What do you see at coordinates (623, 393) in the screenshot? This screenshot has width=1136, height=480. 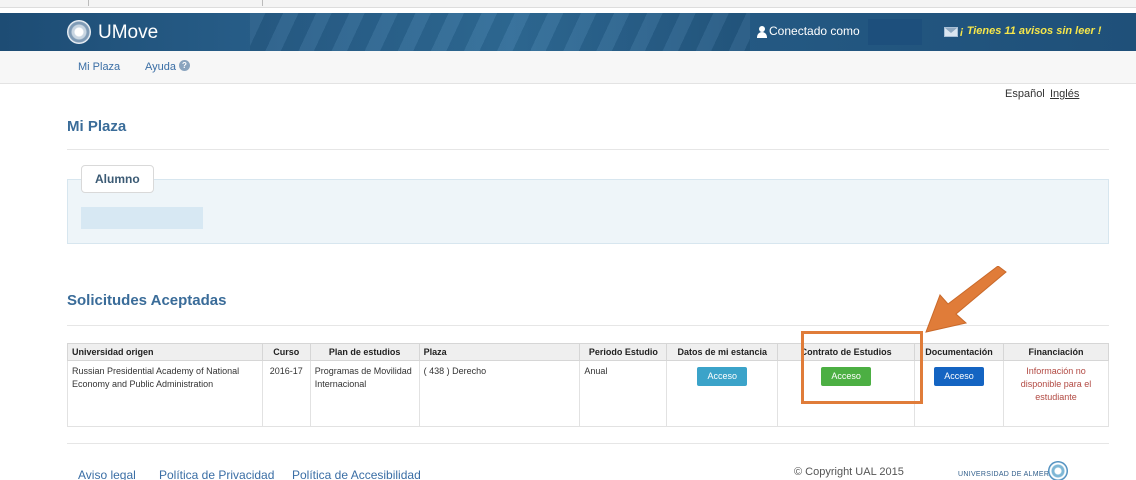 I see `cell-period: Anual` at bounding box center [623, 393].